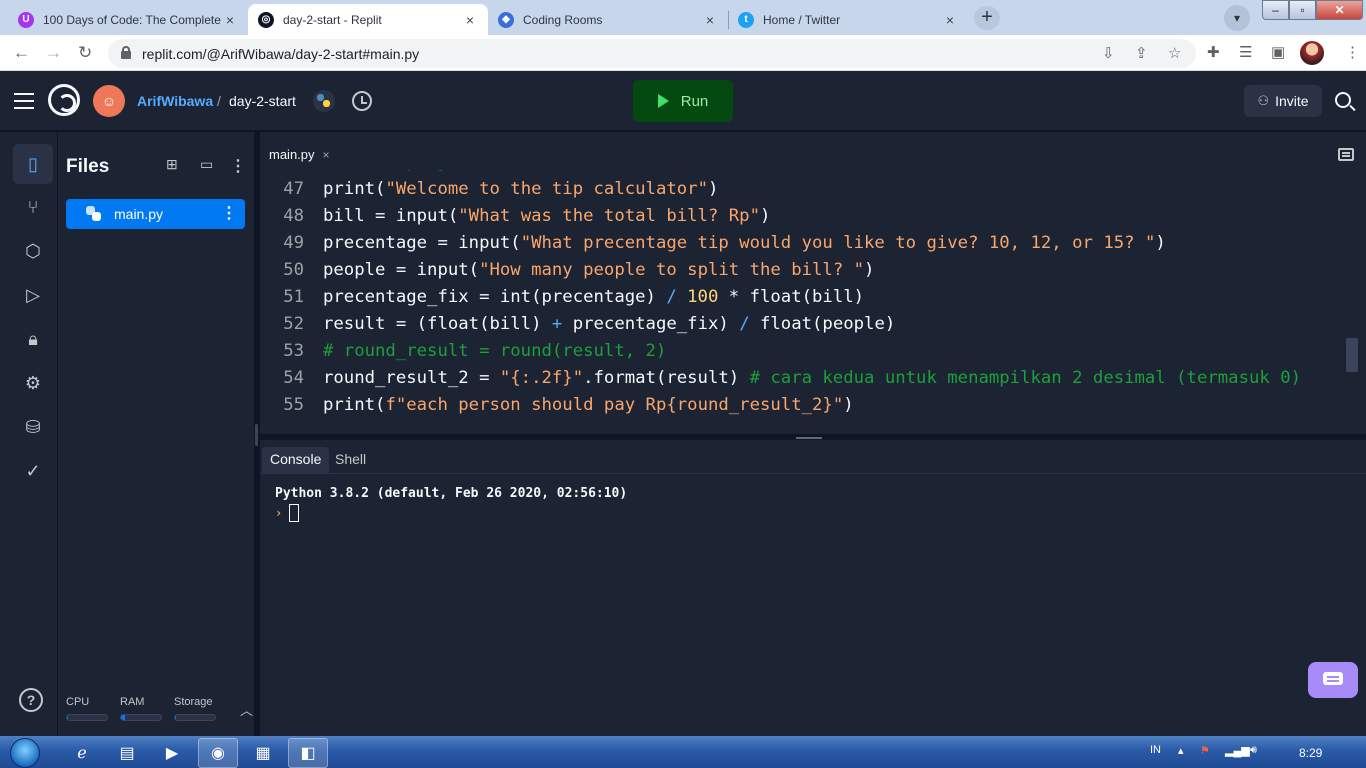  Describe the element at coordinates (1278, 52) in the screenshot. I see `side-panel-icon: ▣` at that location.